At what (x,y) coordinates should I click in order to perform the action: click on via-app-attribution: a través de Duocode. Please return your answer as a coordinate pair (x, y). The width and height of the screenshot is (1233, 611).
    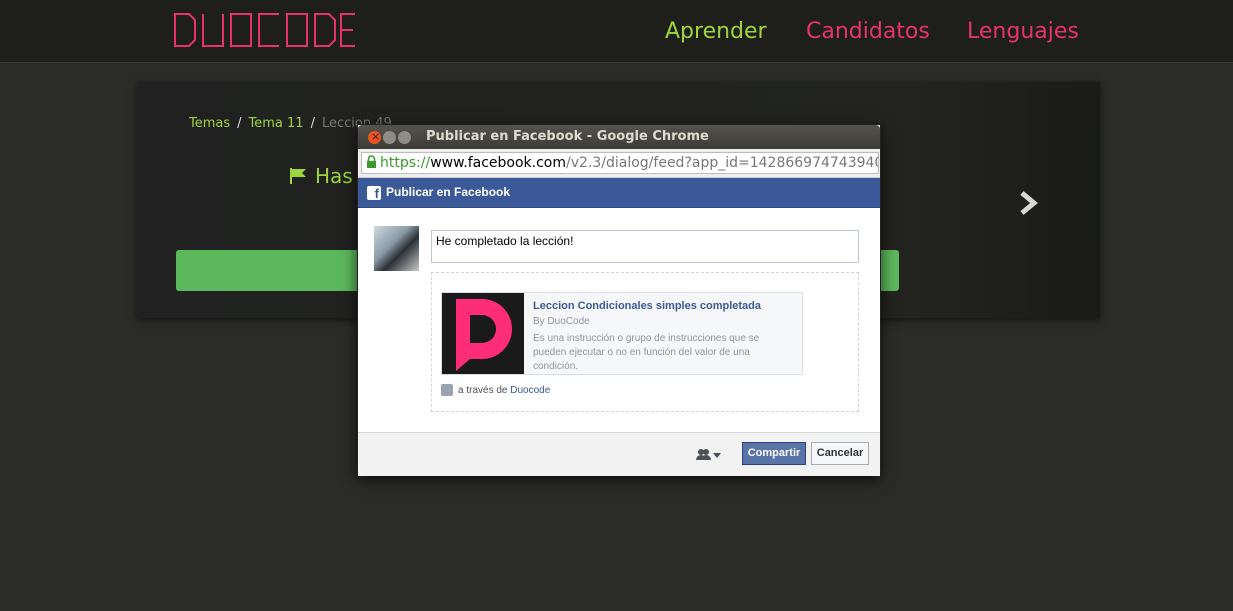
    Looking at the image, I should click on (495, 390).